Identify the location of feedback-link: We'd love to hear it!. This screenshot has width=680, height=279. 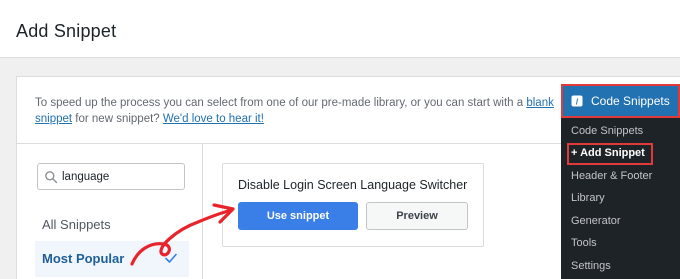
(213, 119).